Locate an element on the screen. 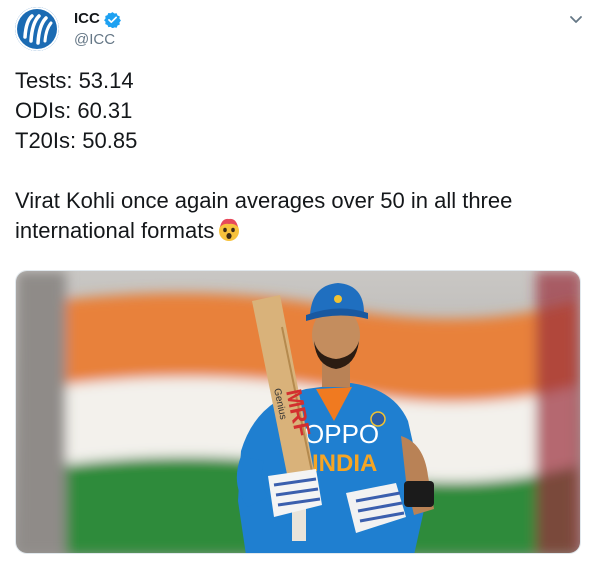 This screenshot has height=570, width=598. stat-line-tests: Tests: 53.14 is located at coordinates (74, 80).